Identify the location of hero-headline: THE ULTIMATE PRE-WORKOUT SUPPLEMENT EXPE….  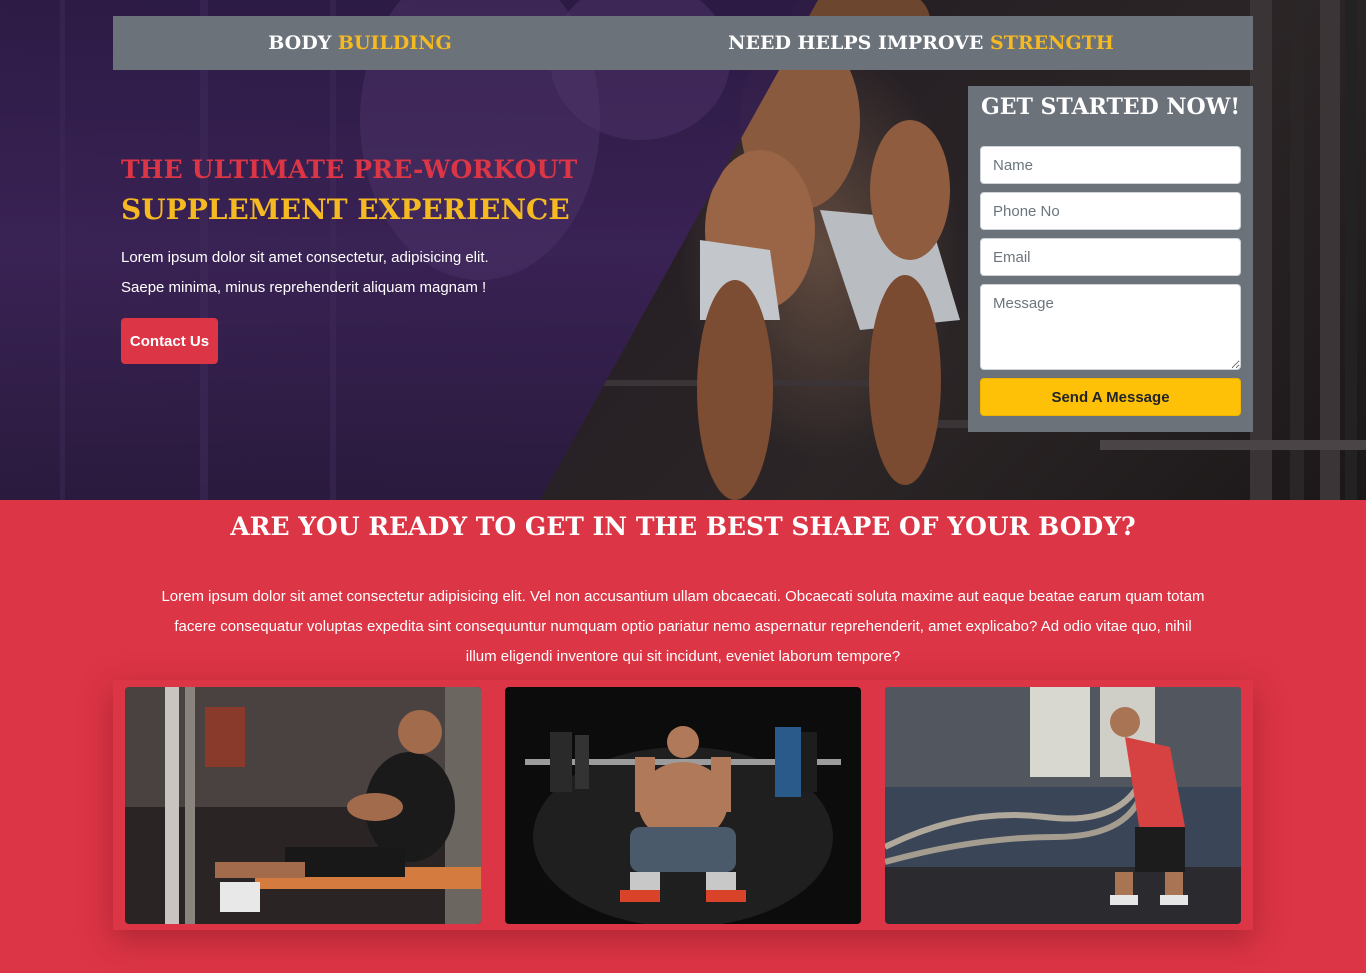
(349, 191).